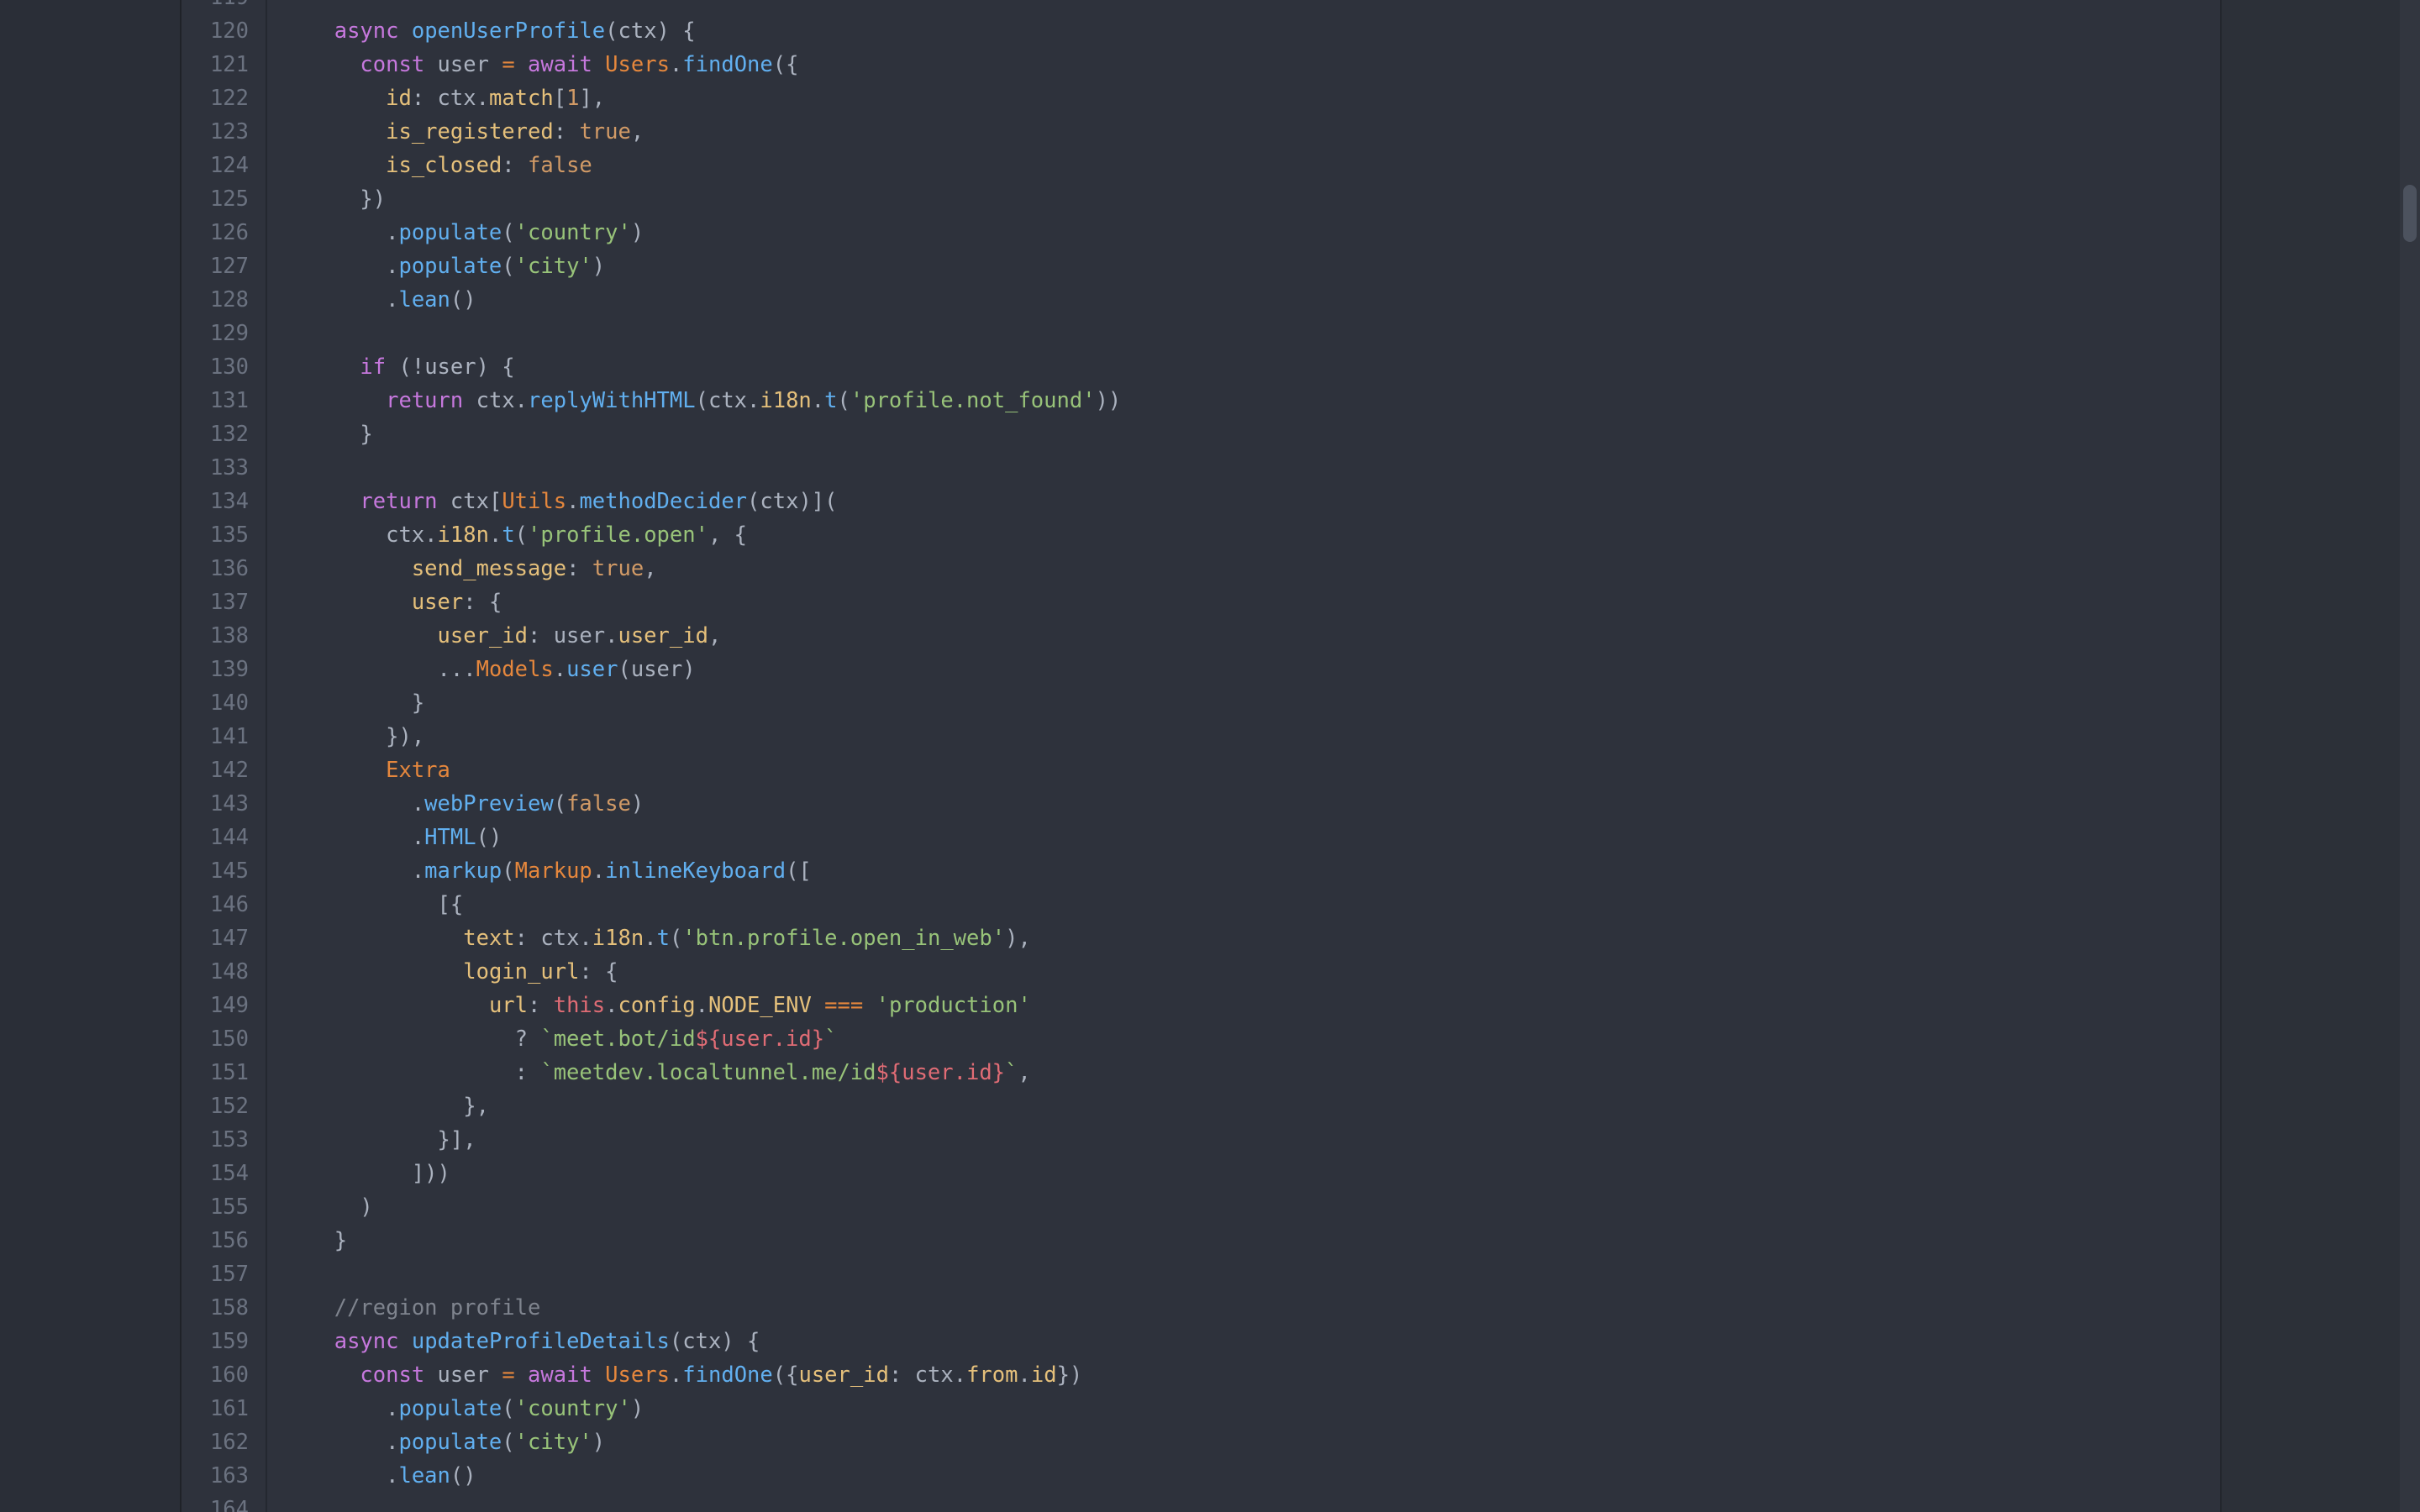 This screenshot has height=1512, width=2420. Describe the element at coordinates (1198, 199) in the screenshot. I see `code-line: 125 })` at that location.